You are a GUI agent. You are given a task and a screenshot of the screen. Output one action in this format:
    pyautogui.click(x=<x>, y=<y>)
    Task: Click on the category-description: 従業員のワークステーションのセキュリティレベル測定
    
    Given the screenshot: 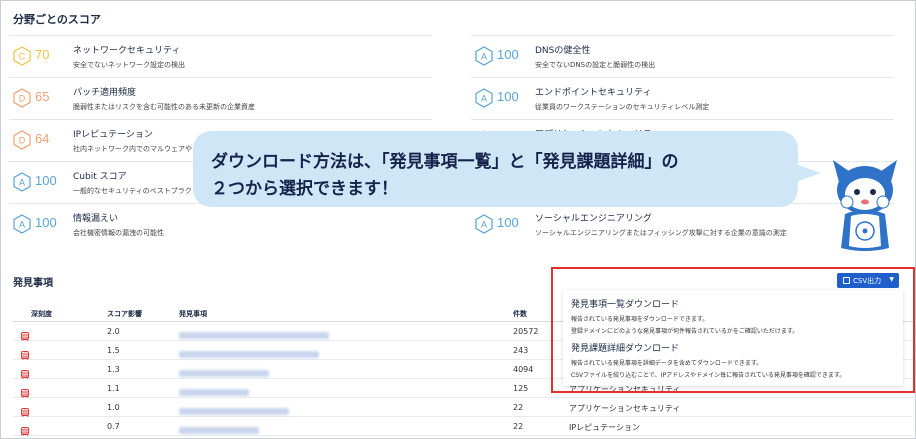 What is the action you would take?
    pyautogui.click(x=622, y=107)
    